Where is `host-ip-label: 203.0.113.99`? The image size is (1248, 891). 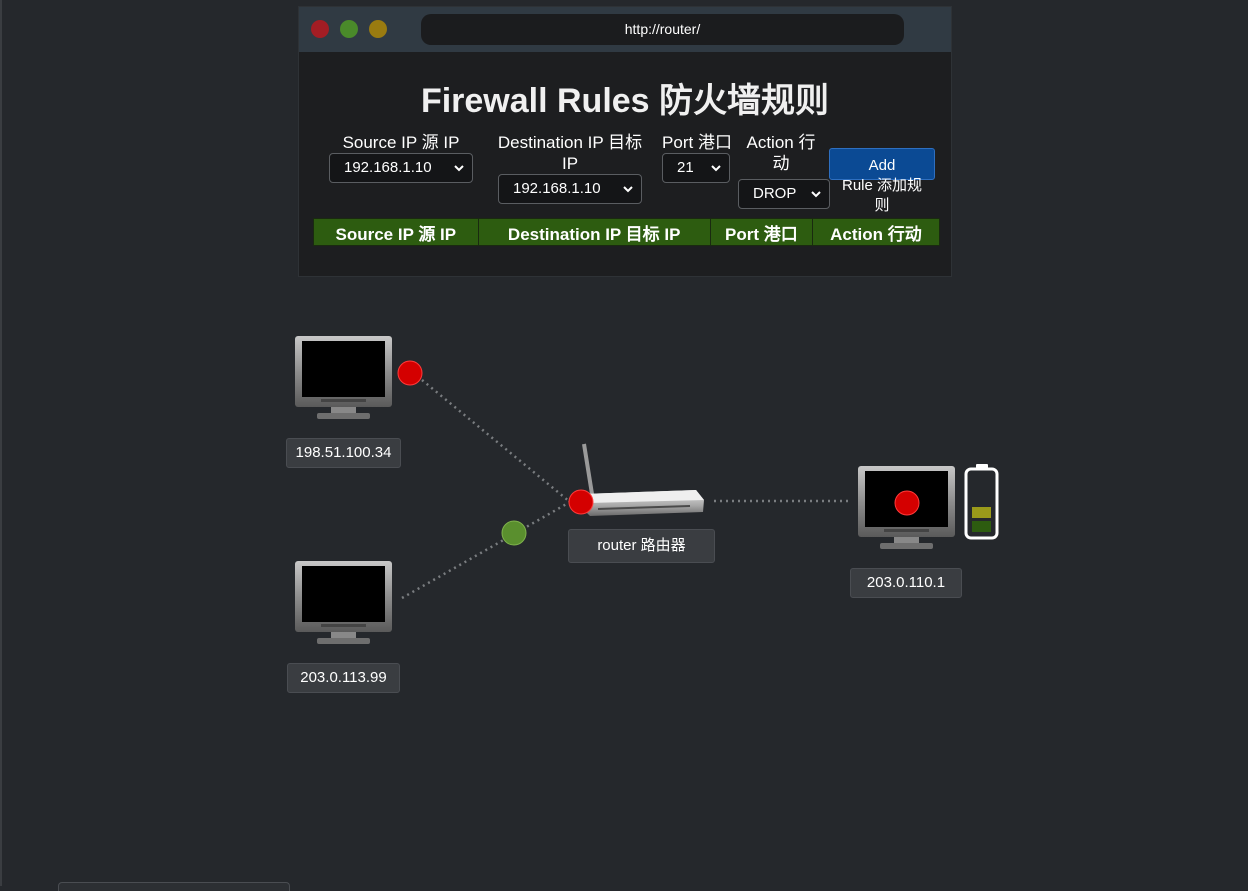
host-ip-label: 203.0.113.99 is located at coordinates (343, 678).